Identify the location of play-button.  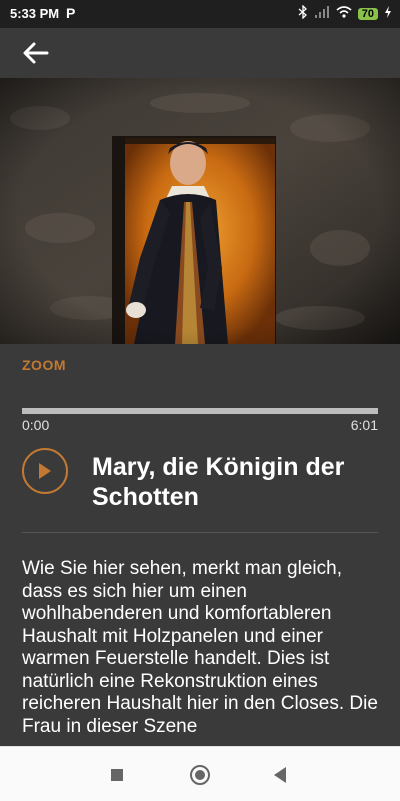
(45, 471).